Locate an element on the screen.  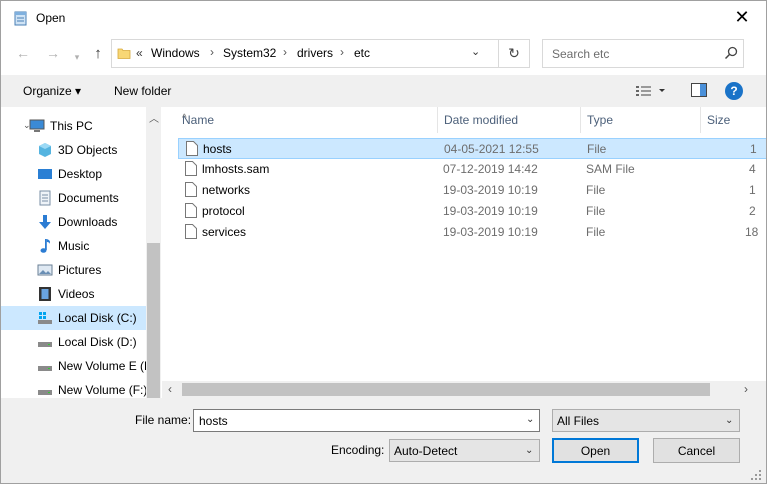
file-row-services: services 19-03-2019 10:19 File 18 is located at coordinates (472, 232).